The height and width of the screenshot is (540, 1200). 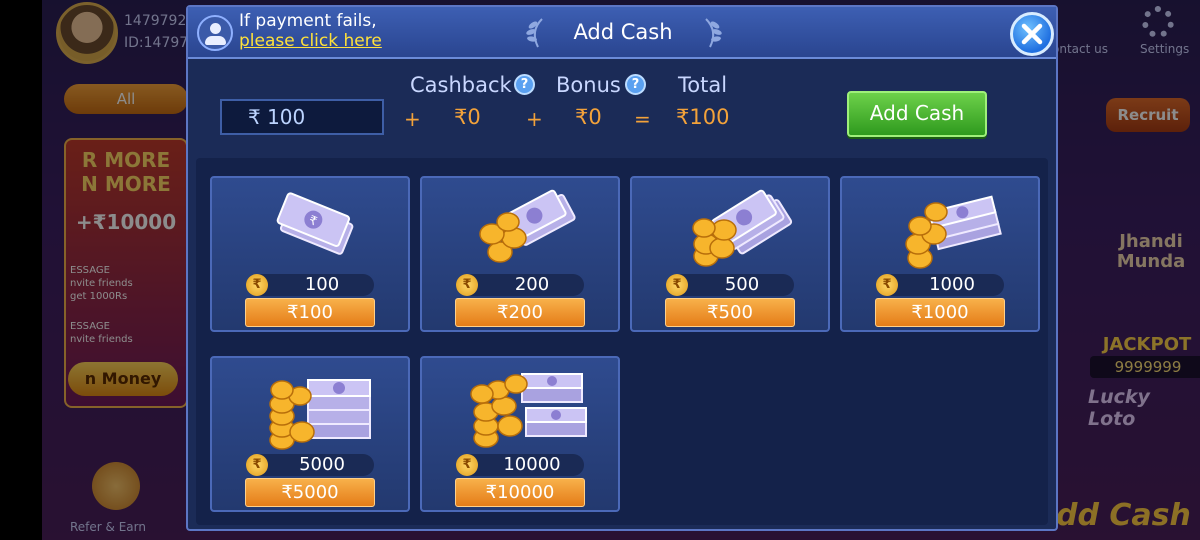 What do you see at coordinates (588, 85) in the screenshot?
I see `bonus-label: Bonus` at bounding box center [588, 85].